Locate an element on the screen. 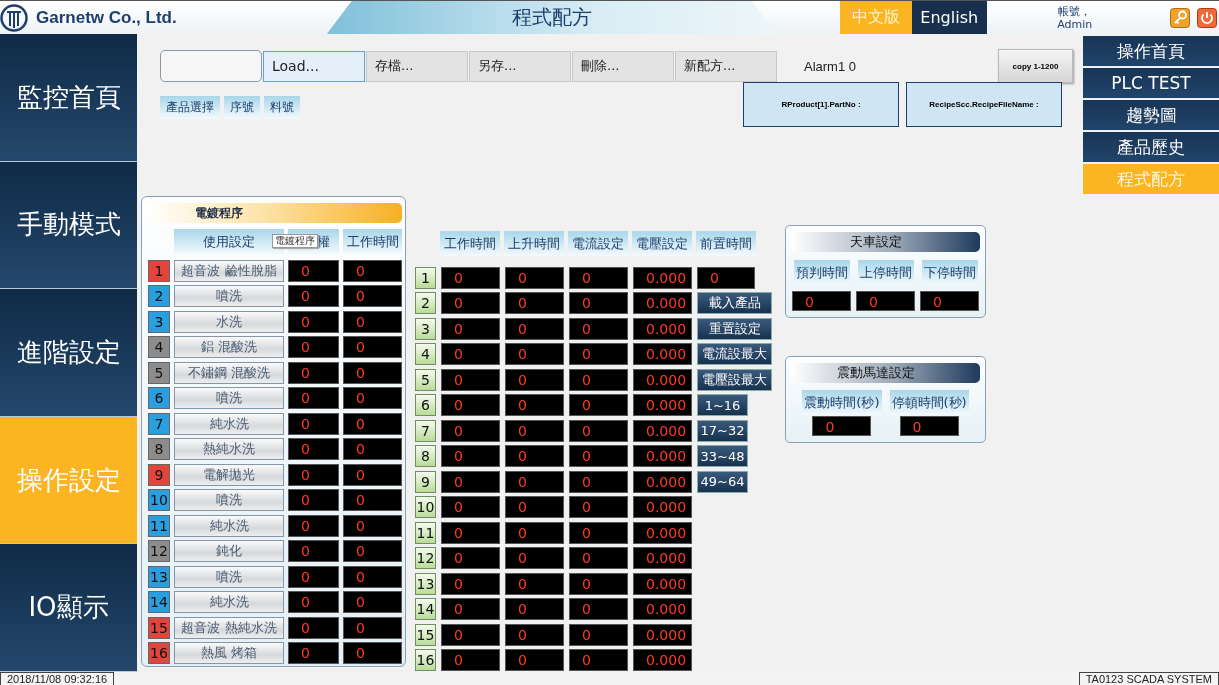 The width and height of the screenshot is (1219, 685). company-name: Garnetw Co., Ltd. is located at coordinates (106, 17).